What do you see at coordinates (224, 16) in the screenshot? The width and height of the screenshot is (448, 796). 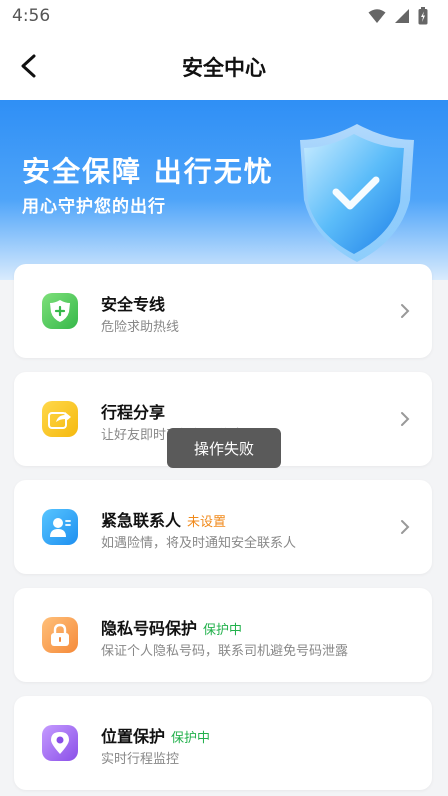 I see `status-bar: 4:56` at bounding box center [224, 16].